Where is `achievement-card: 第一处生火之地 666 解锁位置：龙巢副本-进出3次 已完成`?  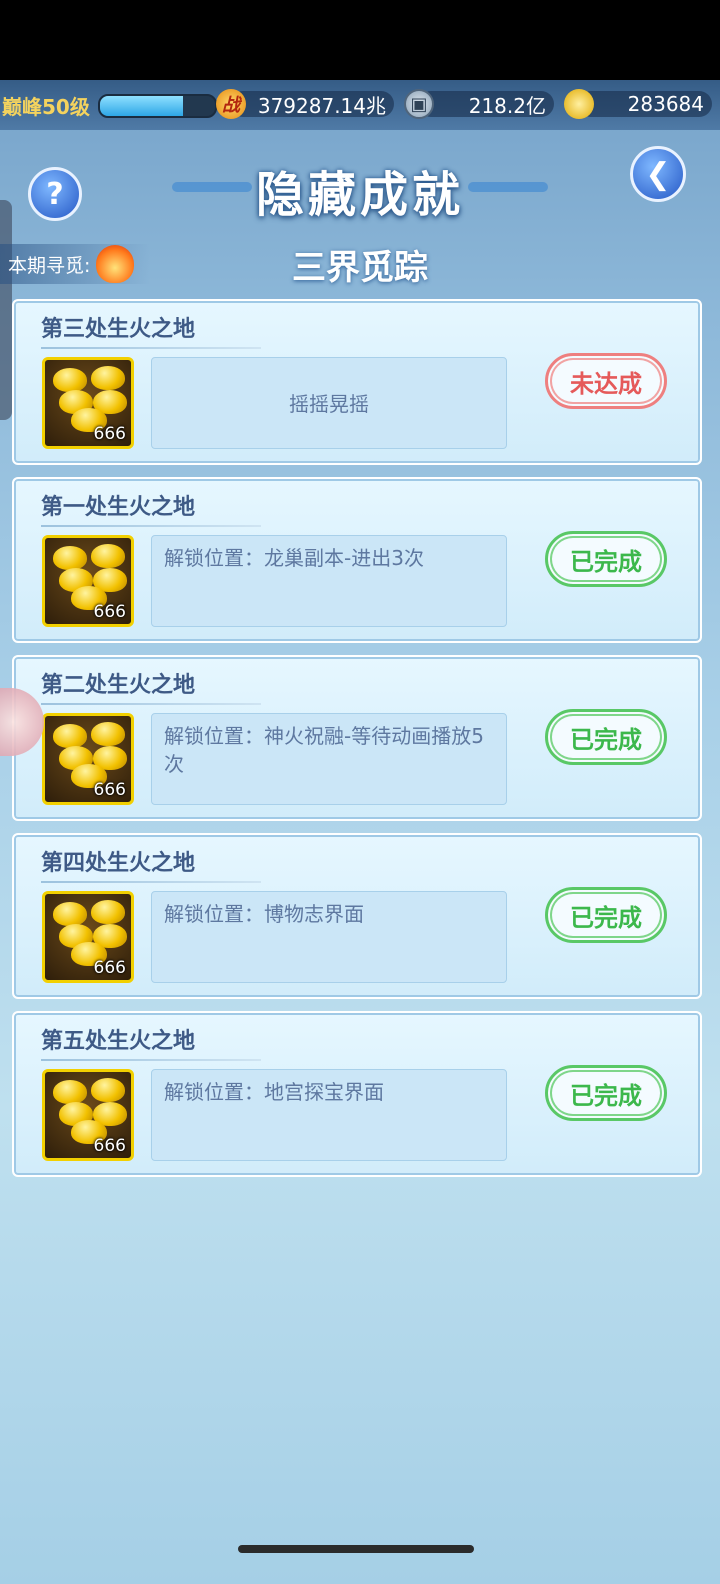
achievement-card: 第一处生火之地 666 解锁位置：龙巢副本-进出3次 已完成 is located at coordinates (357, 560).